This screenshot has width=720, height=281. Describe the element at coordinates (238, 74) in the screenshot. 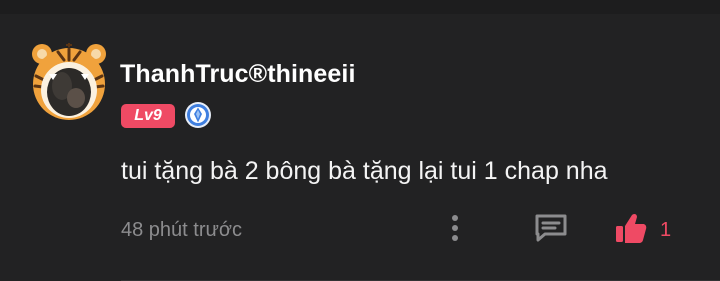

I see `username: ThanhTruc®thineeii` at that location.